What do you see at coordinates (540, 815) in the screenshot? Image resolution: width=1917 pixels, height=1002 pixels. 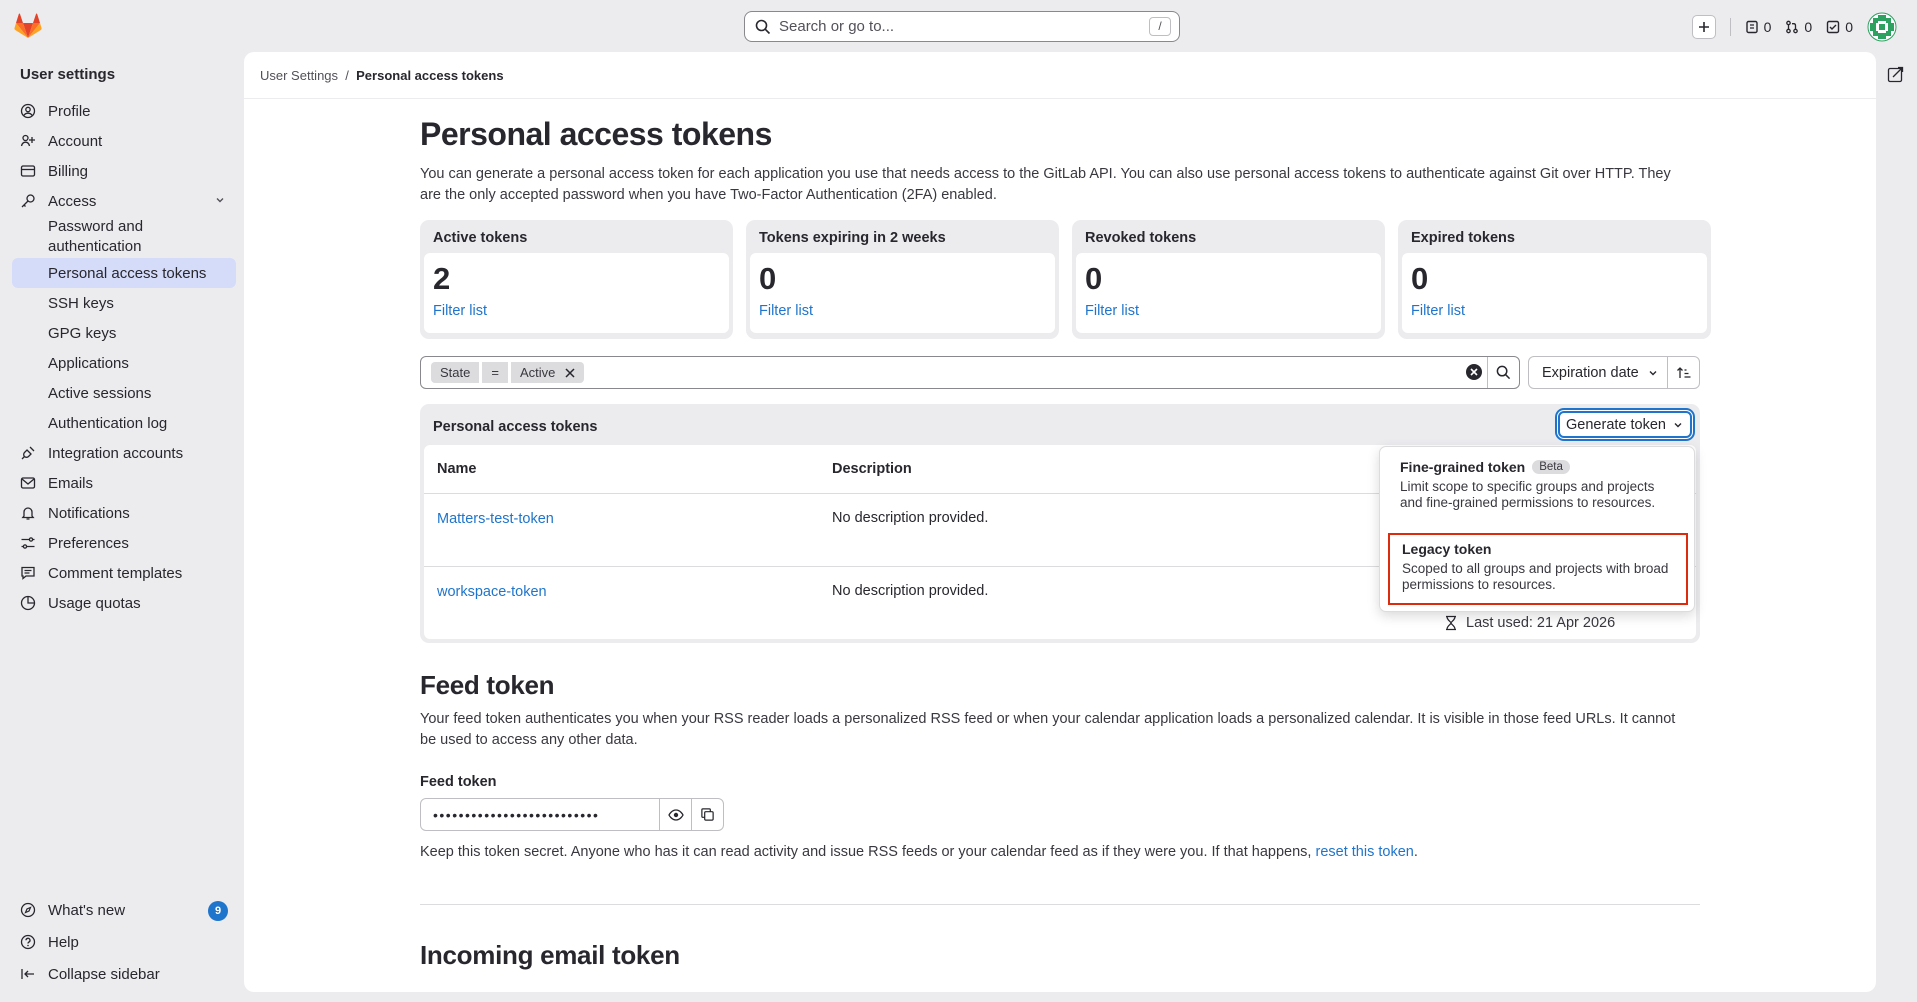 I see `feed-token-value: ••••••••••••••••••••••••••` at bounding box center [540, 815].